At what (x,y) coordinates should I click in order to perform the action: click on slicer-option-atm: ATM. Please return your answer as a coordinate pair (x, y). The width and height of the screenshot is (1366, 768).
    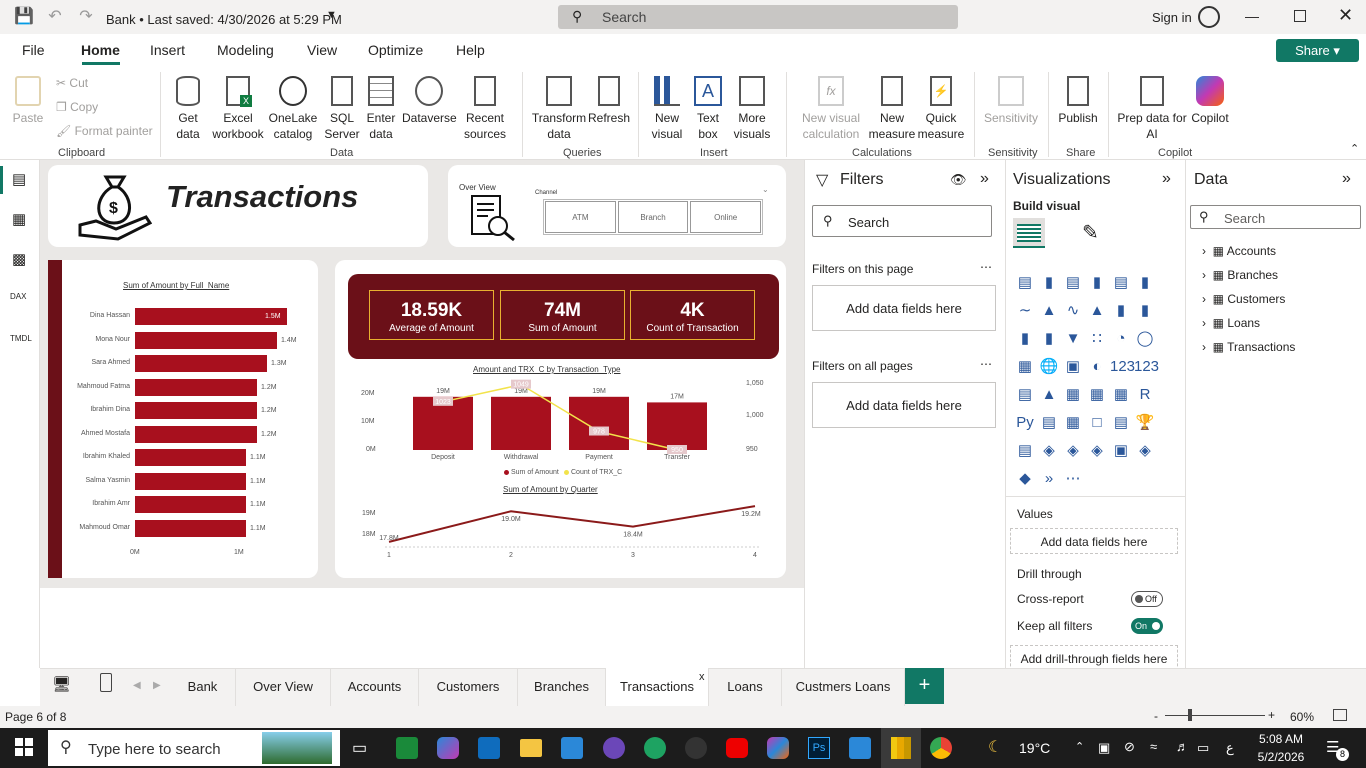
    Looking at the image, I should click on (580, 217).